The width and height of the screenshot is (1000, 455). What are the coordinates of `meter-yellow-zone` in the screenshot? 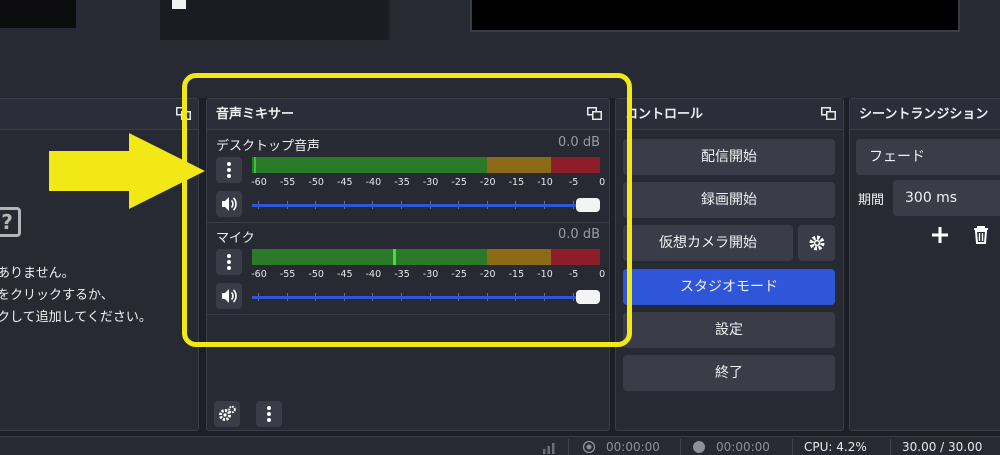 It's located at (519, 257).